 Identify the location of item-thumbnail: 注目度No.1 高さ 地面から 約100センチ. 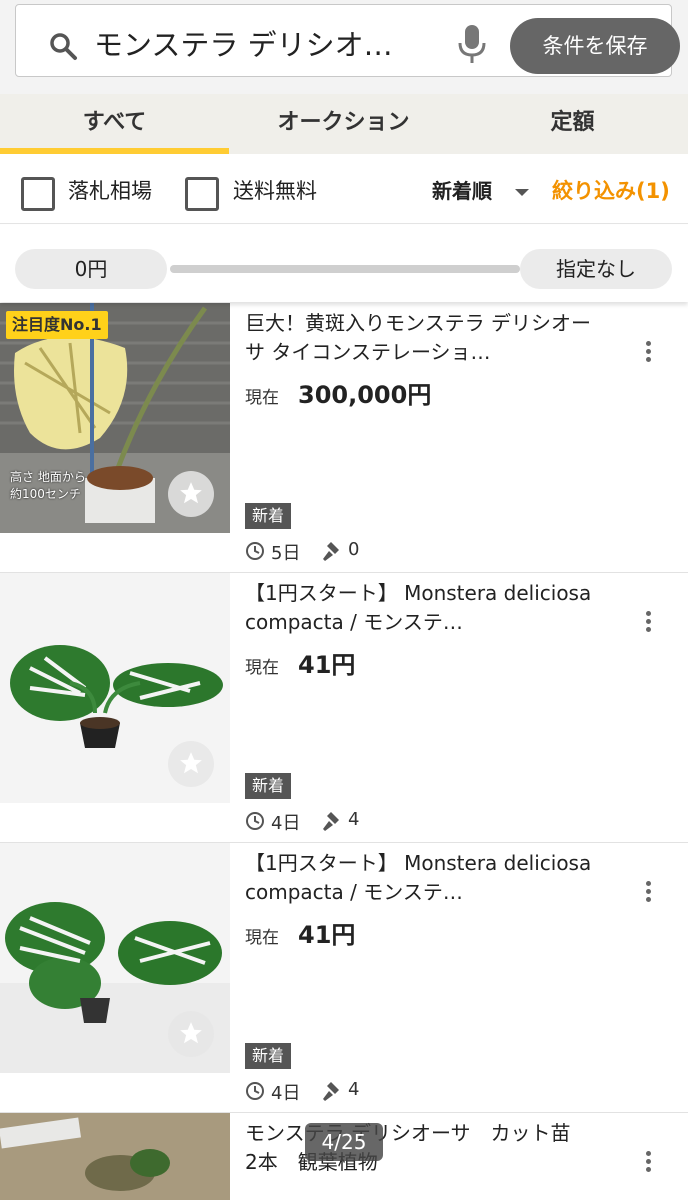
(115, 418).